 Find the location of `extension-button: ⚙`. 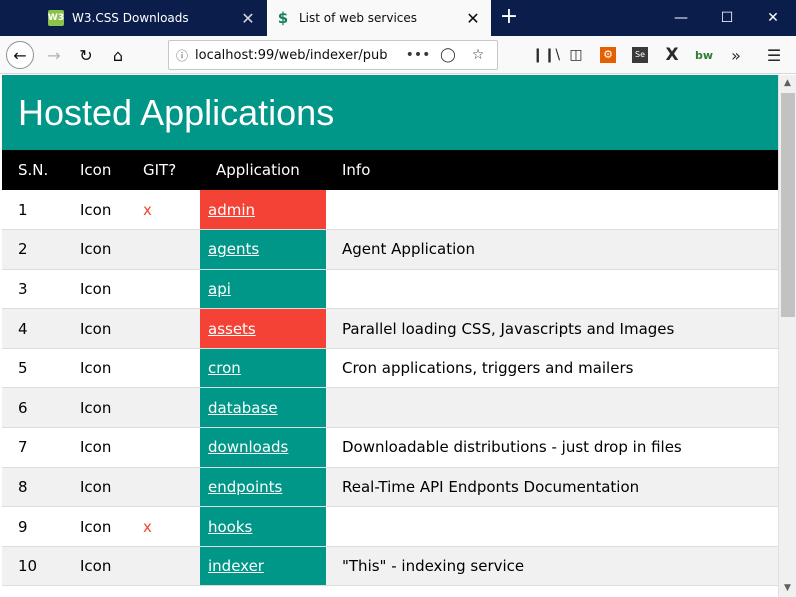

extension-button: ⚙ is located at coordinates (608, 55).